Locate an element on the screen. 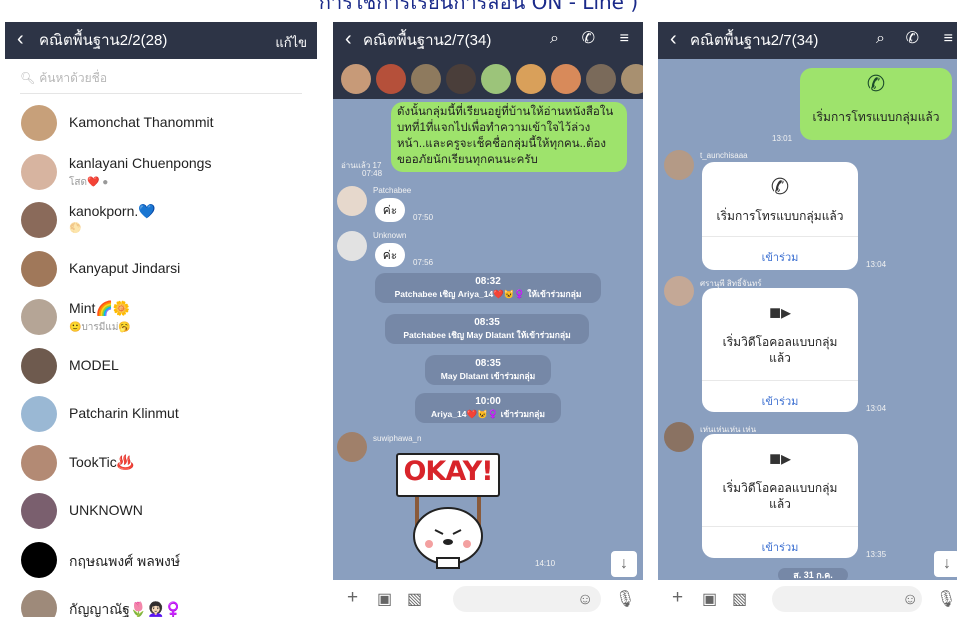  contact-row: UNKNOWN is located at coordinates (161, 511).